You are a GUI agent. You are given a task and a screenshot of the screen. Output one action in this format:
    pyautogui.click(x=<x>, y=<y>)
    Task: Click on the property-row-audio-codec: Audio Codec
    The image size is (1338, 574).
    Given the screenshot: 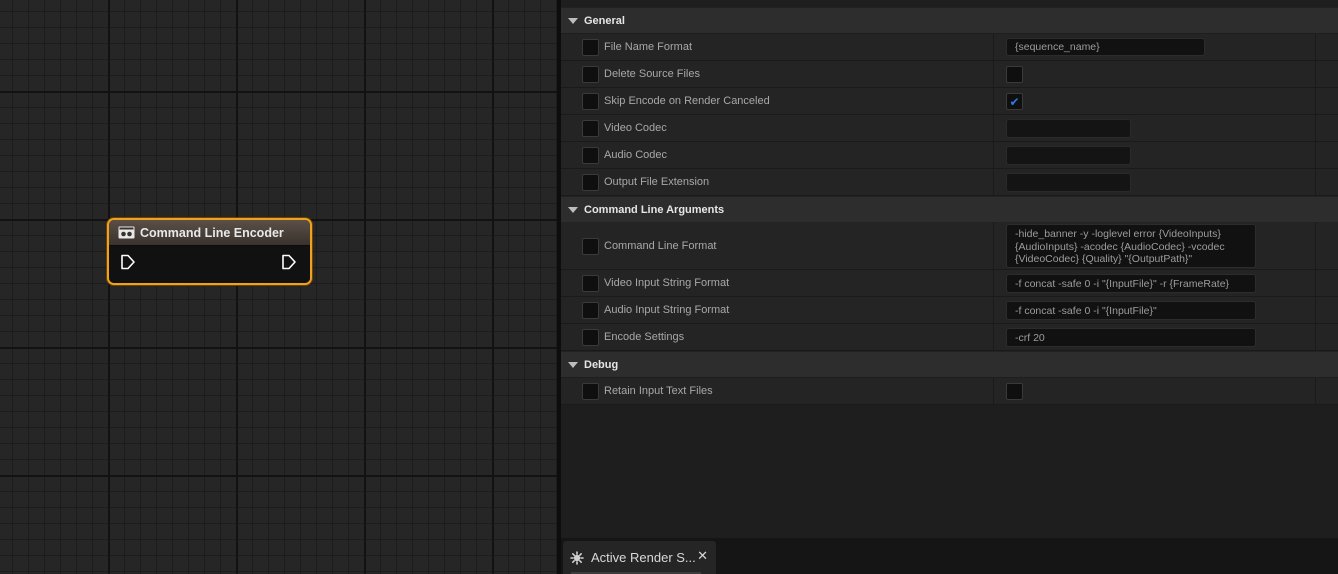 What is the action you would take?
    pyautogui.click(x=949, y=155)
    